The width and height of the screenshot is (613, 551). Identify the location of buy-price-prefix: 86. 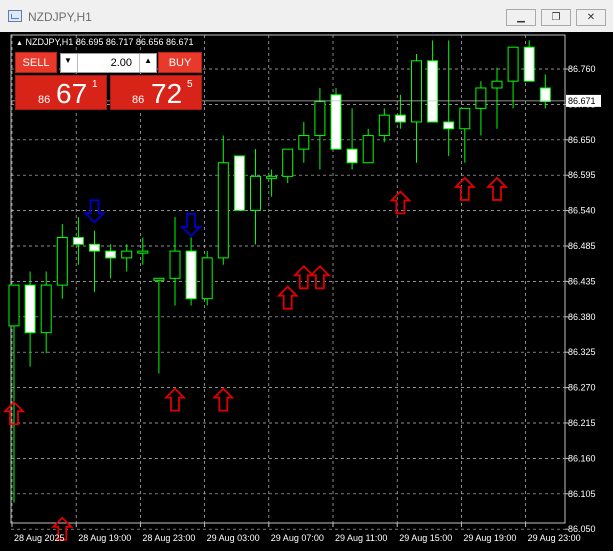
(138, 100).